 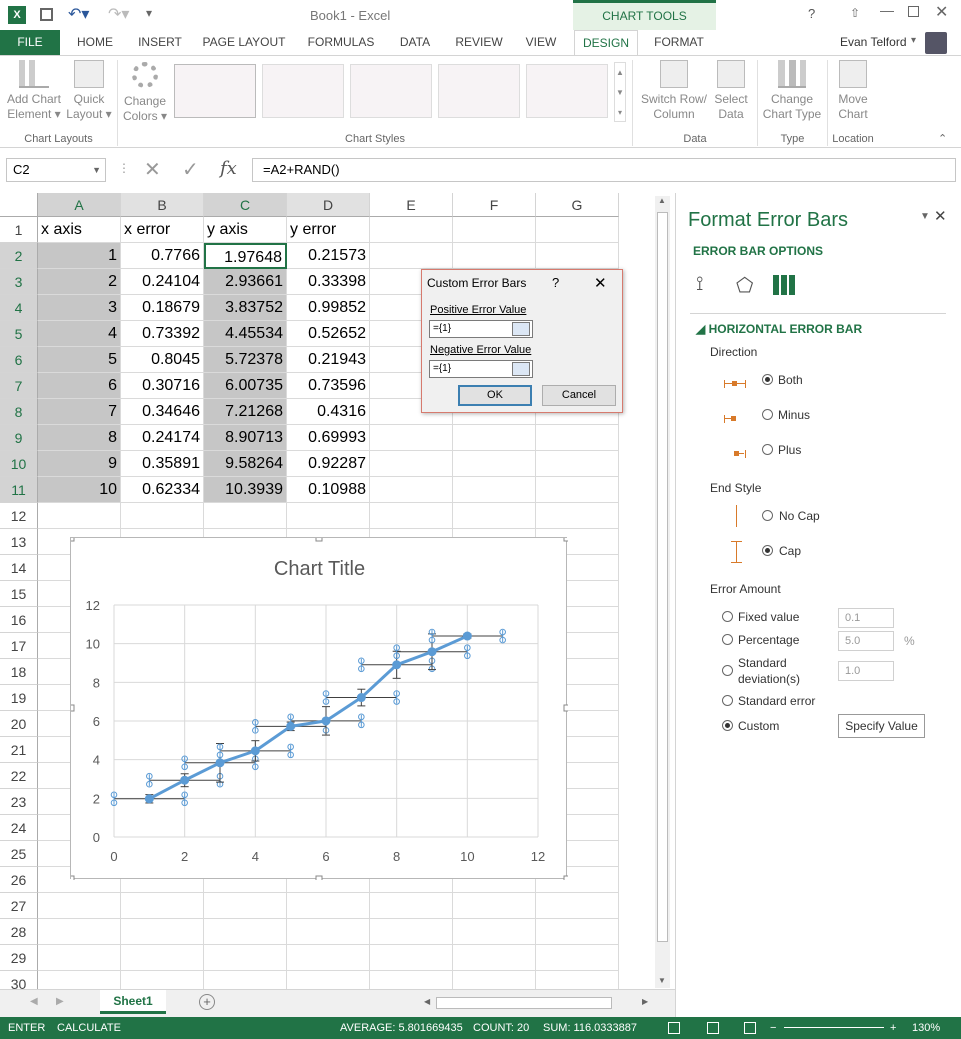 I want to click on cell-d5: 0.52652, so click(x=328, y=334).